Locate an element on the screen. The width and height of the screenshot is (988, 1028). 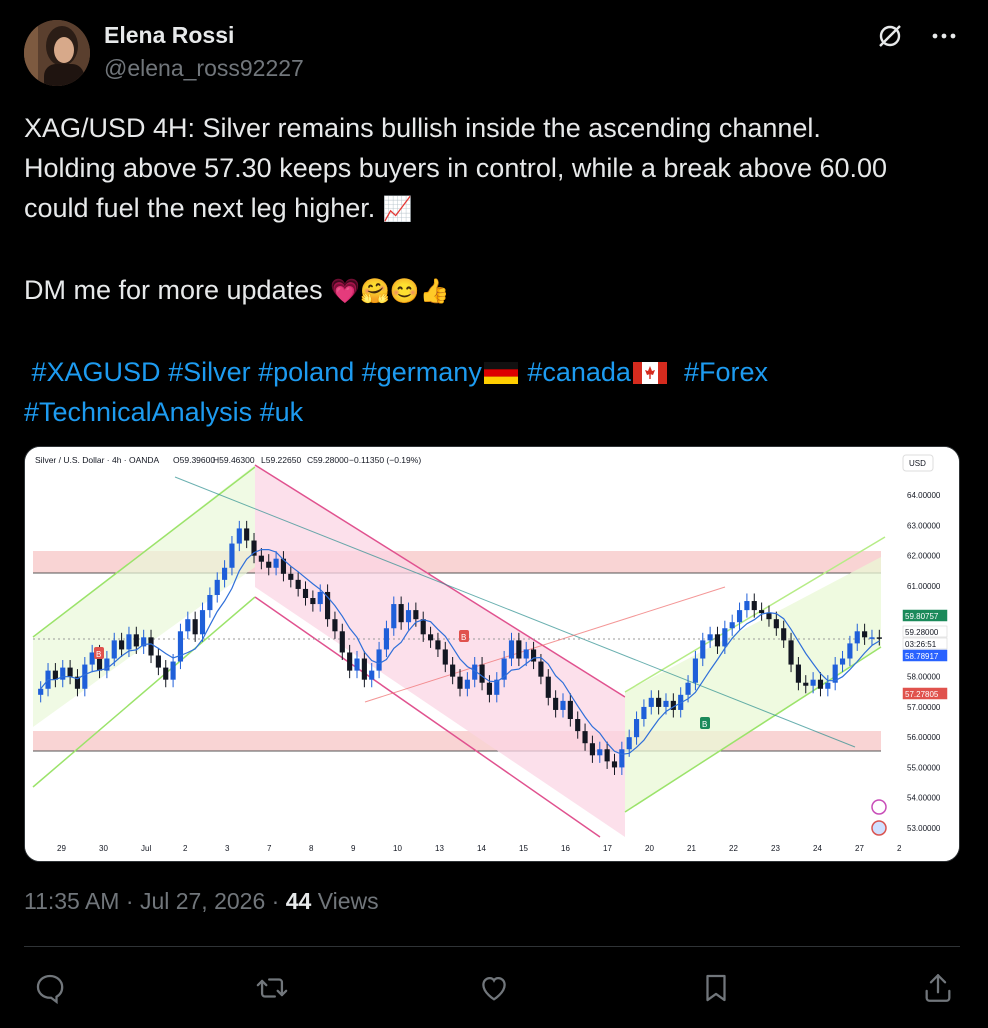
bookmark-icon is located at coordinates (716, 988).